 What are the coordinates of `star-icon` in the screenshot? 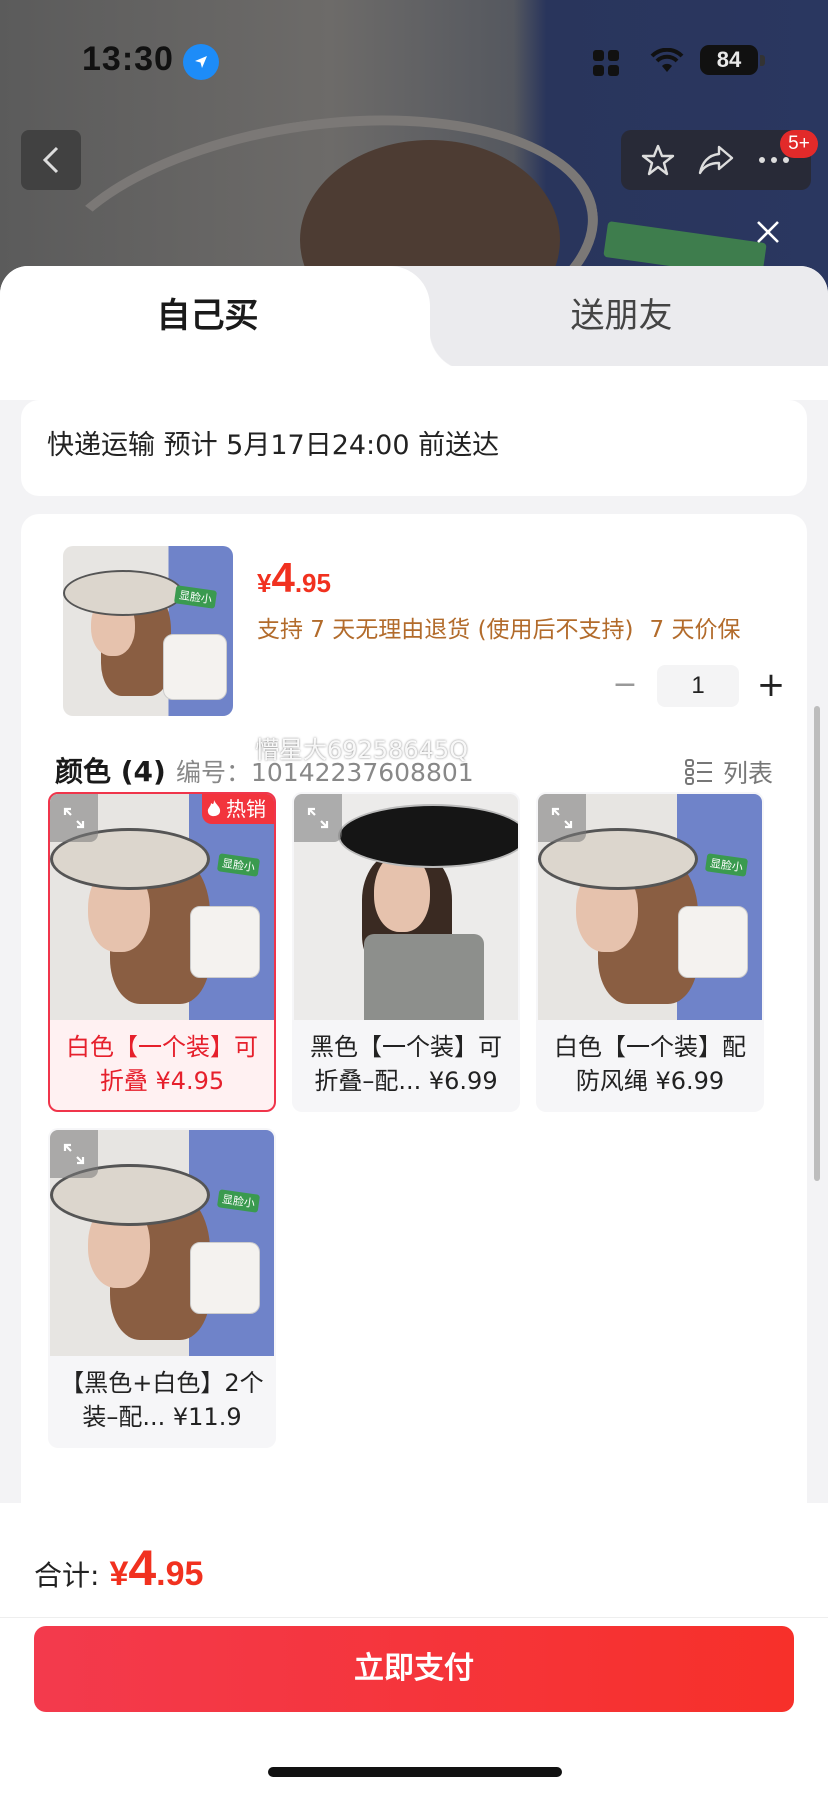 It's located at (658, 160).